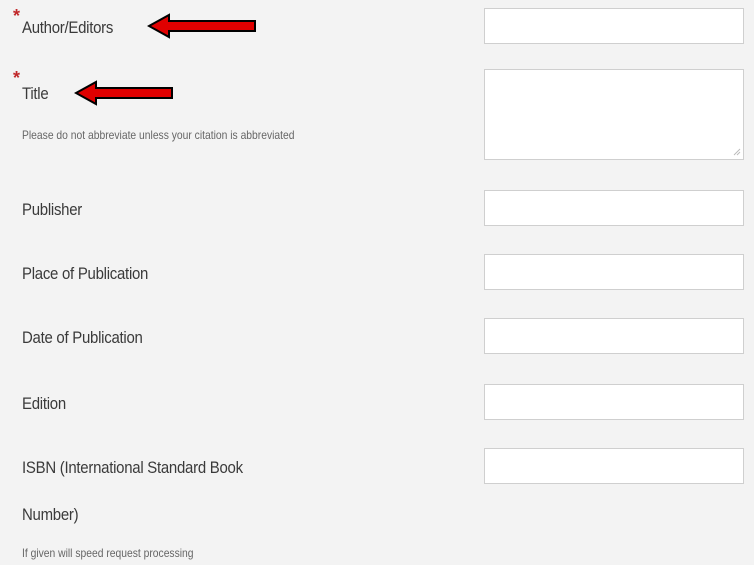  What do you see at coordinates (35, 93) in the screenshot?
I see `title-label: Title` at bounding box center [35, 93].